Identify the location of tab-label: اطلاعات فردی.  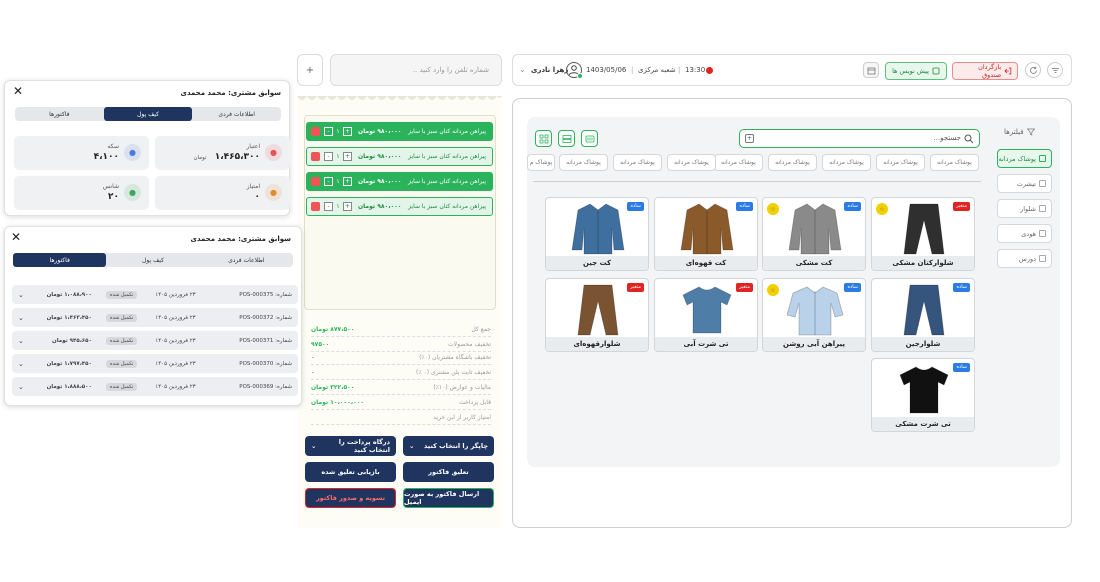
(246, 260).